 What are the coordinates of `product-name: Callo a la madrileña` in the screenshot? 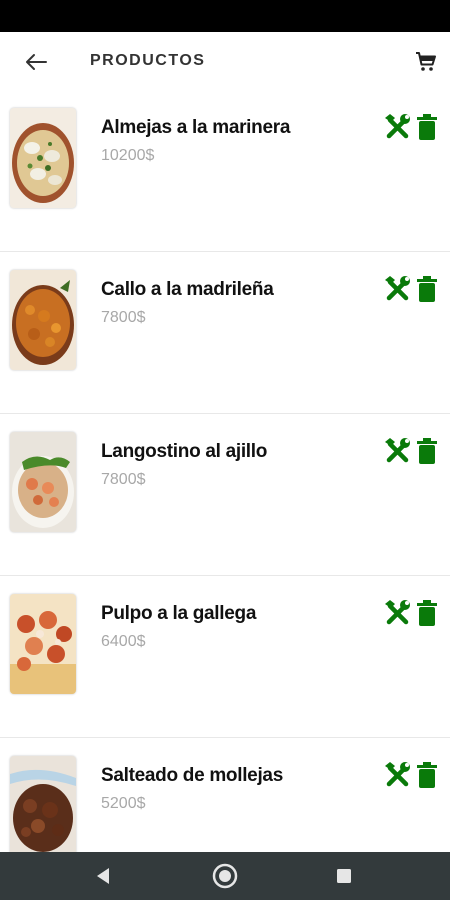 It's located at (187, 289).